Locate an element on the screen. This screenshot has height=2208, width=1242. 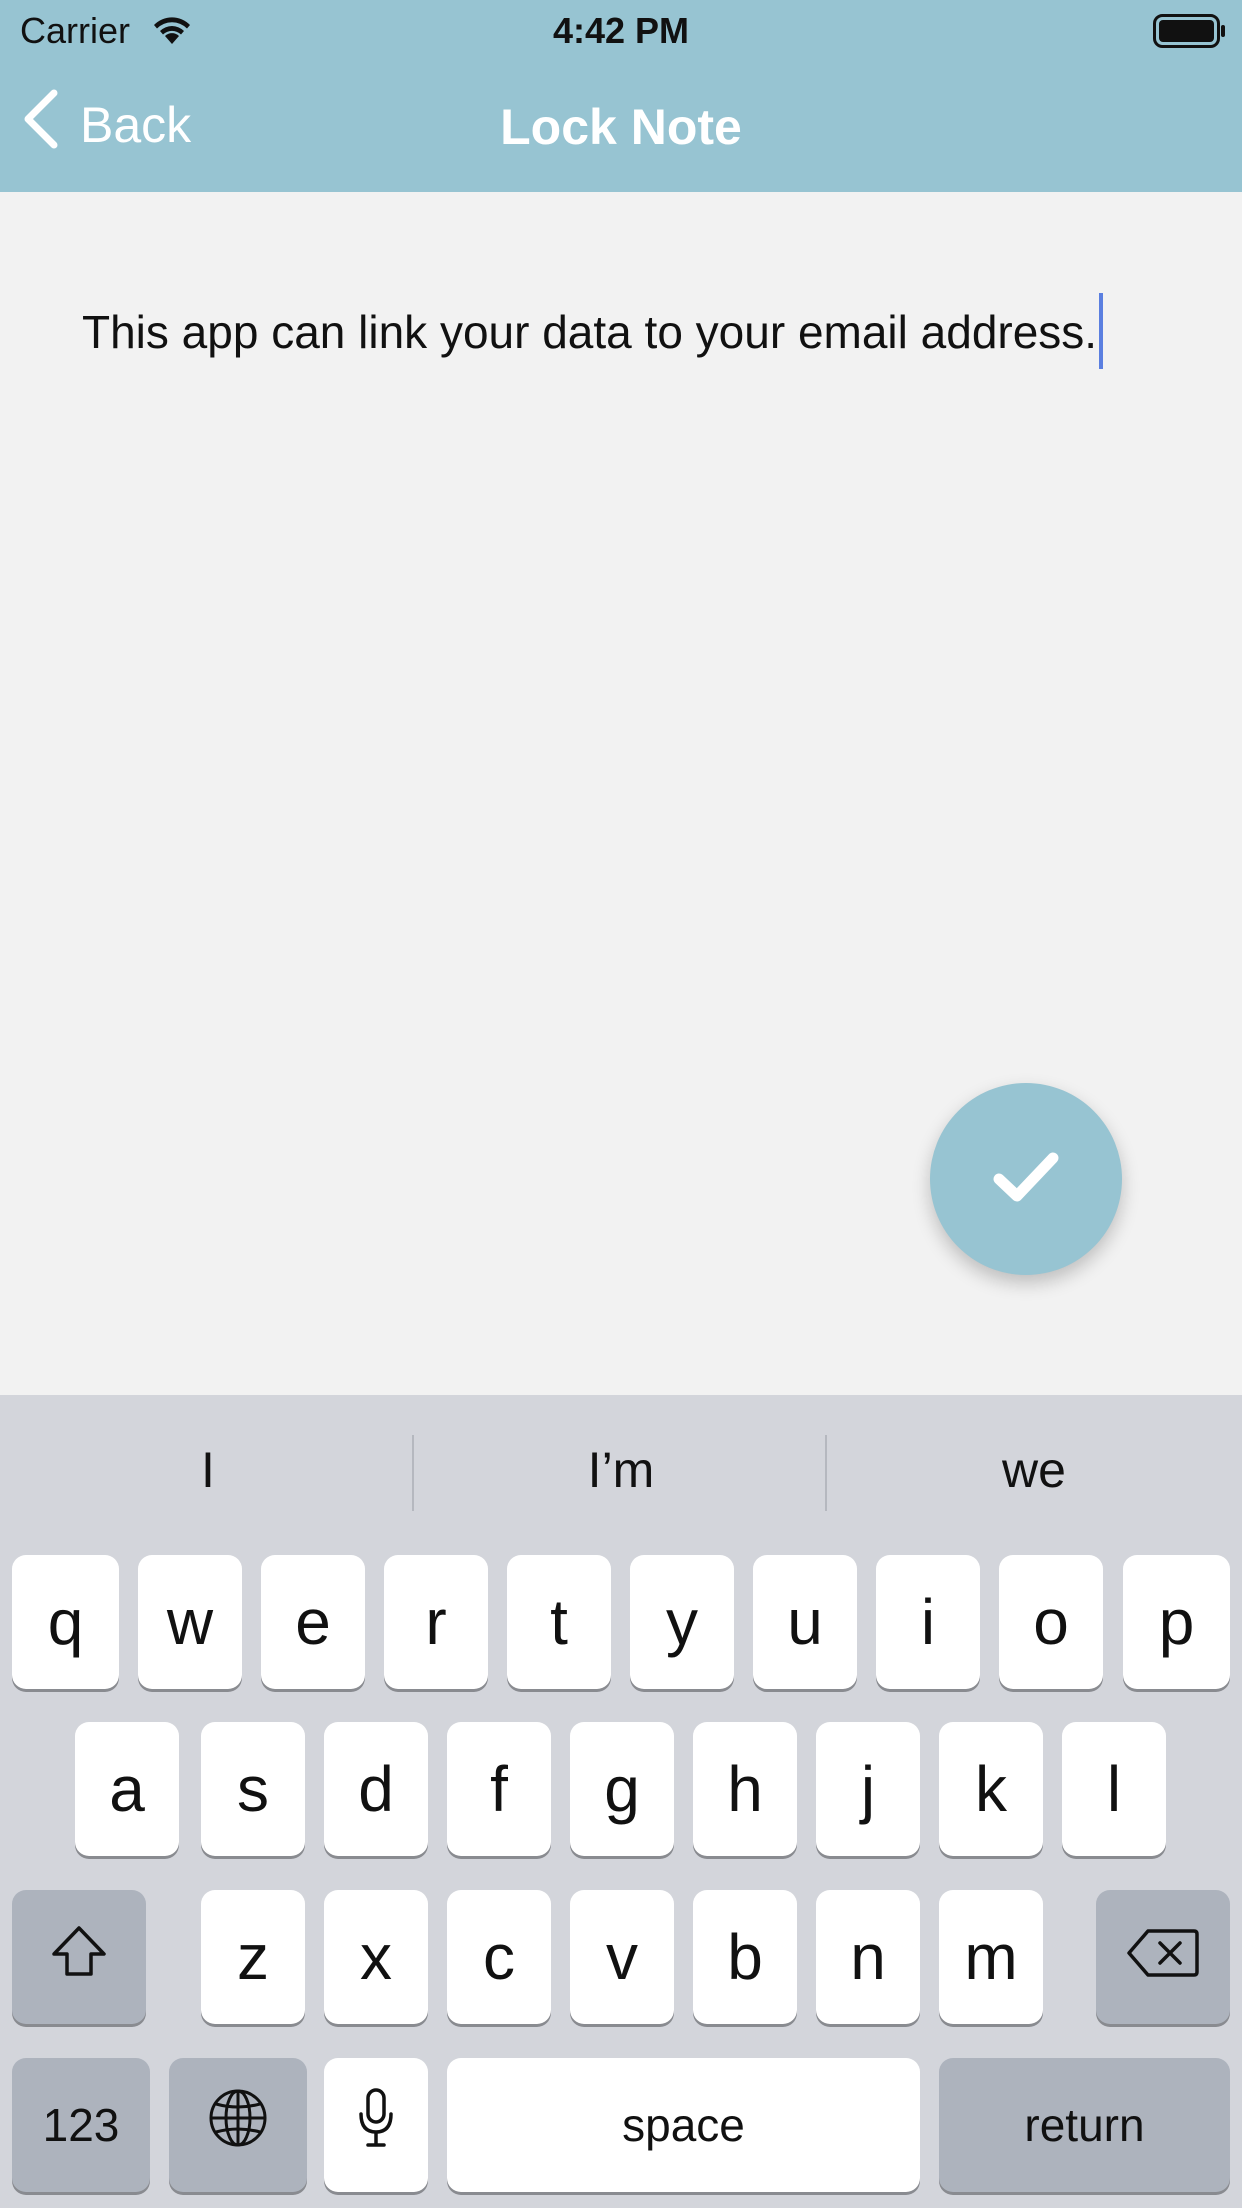
key-b: b is located at coordinates (745, 1957).